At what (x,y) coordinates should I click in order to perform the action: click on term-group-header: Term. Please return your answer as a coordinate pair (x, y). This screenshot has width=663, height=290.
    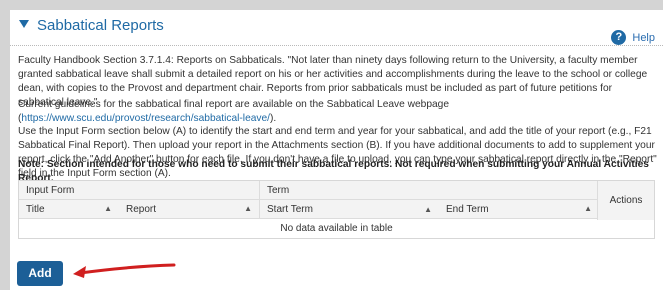
    Looking at the image, I should click on (429, 190).